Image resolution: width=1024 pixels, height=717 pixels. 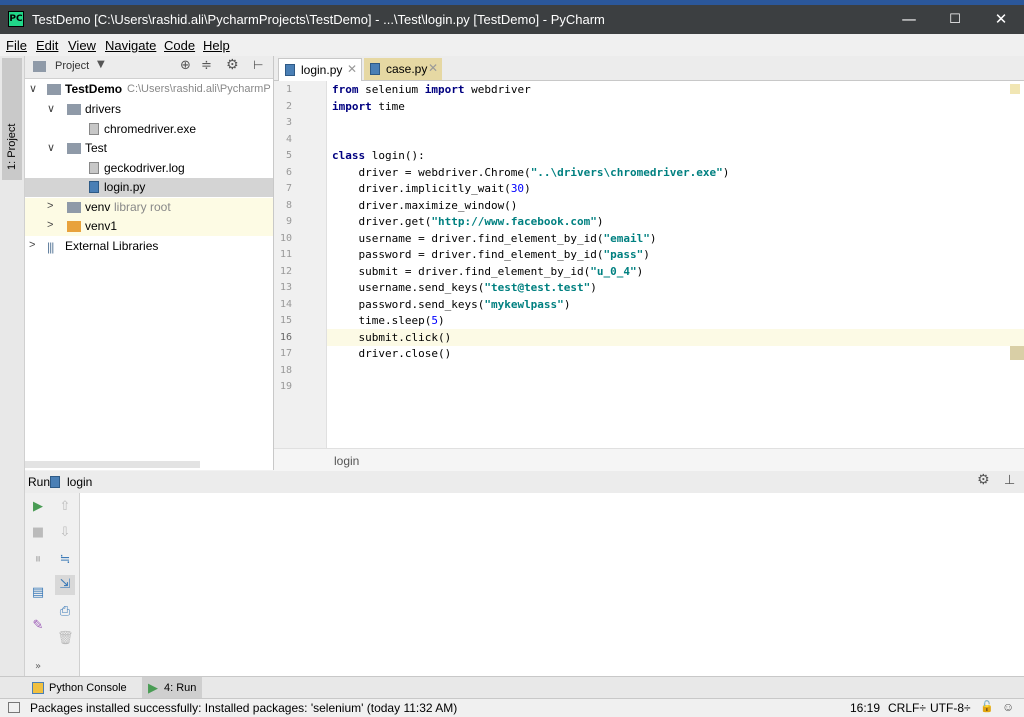 I want to click on tree-item-path: C:\Users\rashid.ali\PycharmP, so click(x=199, y=89).